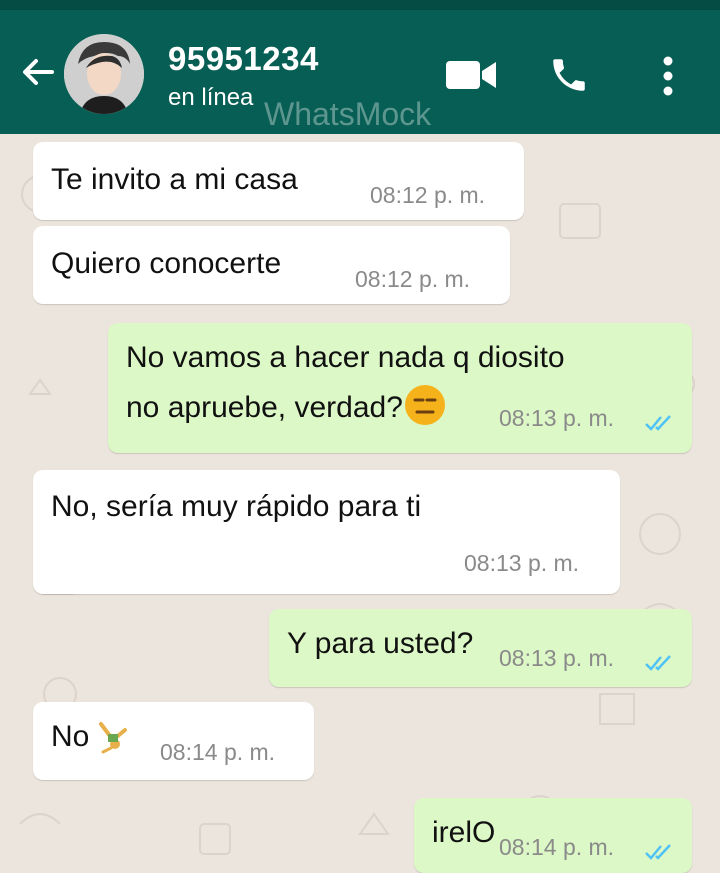 Image resolution: width=720 pixels, height=873 pixels. I want to click on message-text-line2: no apruebe, verdad?, so click(285, 407).